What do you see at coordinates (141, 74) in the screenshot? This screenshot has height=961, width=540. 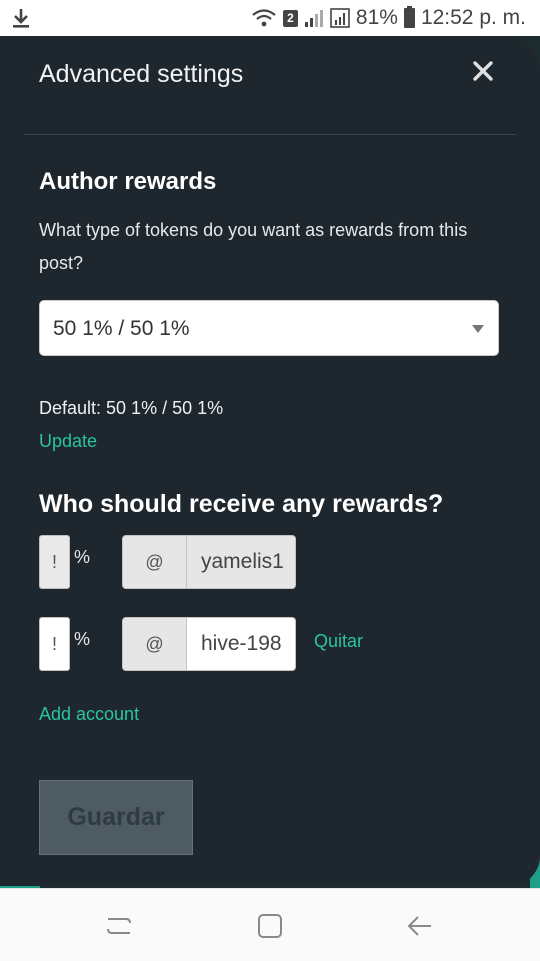 I see `modal-title: Advanced settings` at bounding box center [141, 74].